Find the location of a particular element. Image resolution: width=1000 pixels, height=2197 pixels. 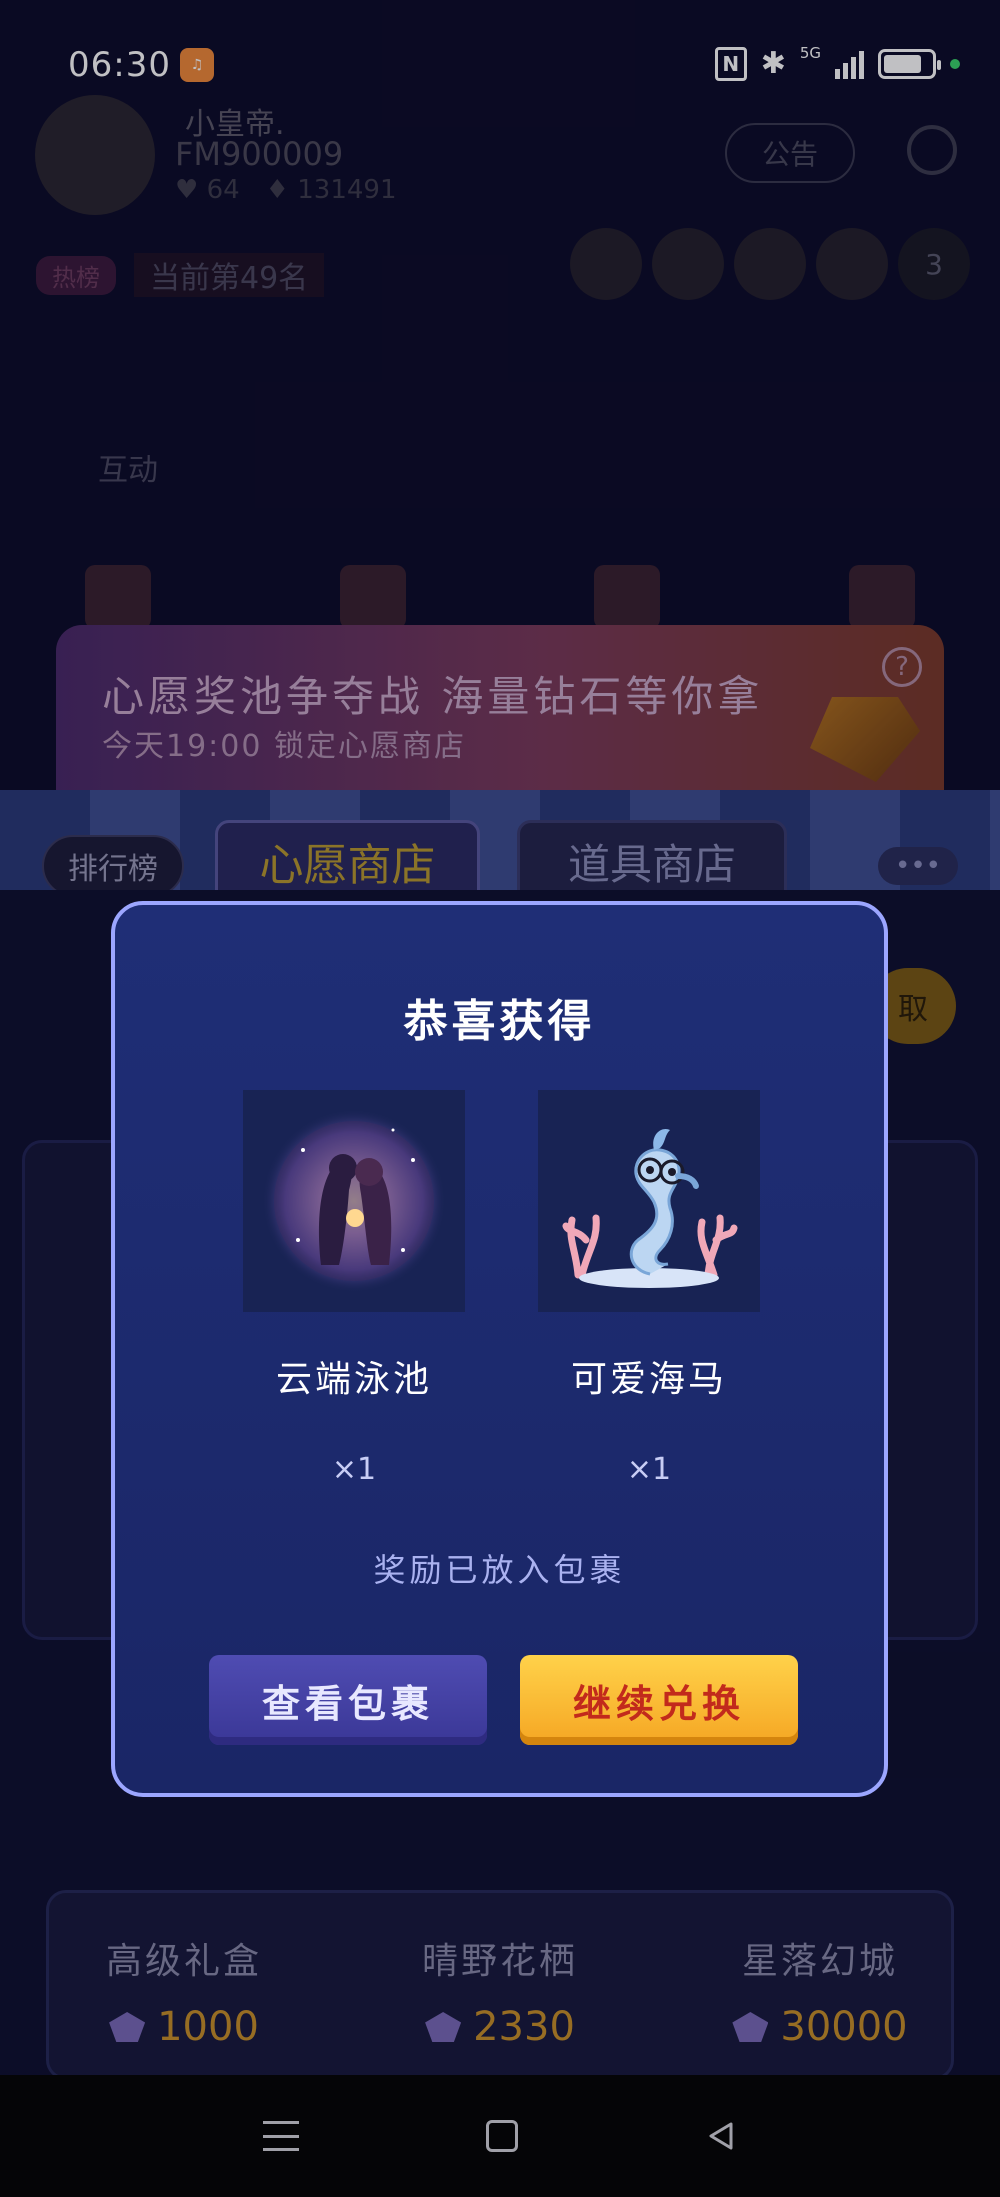

pool-scene-image is located at coordinates (354, 1201).